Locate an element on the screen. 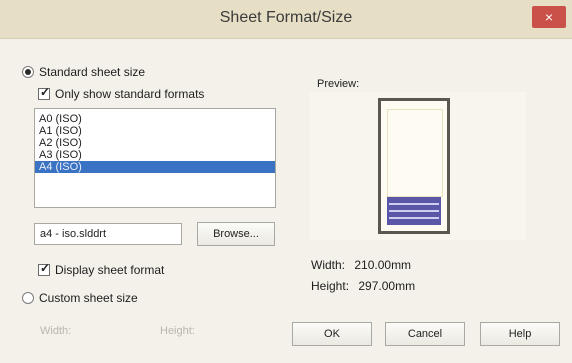  display-sheet-format-label: Display sheet format is located at coordinates (110, 270).